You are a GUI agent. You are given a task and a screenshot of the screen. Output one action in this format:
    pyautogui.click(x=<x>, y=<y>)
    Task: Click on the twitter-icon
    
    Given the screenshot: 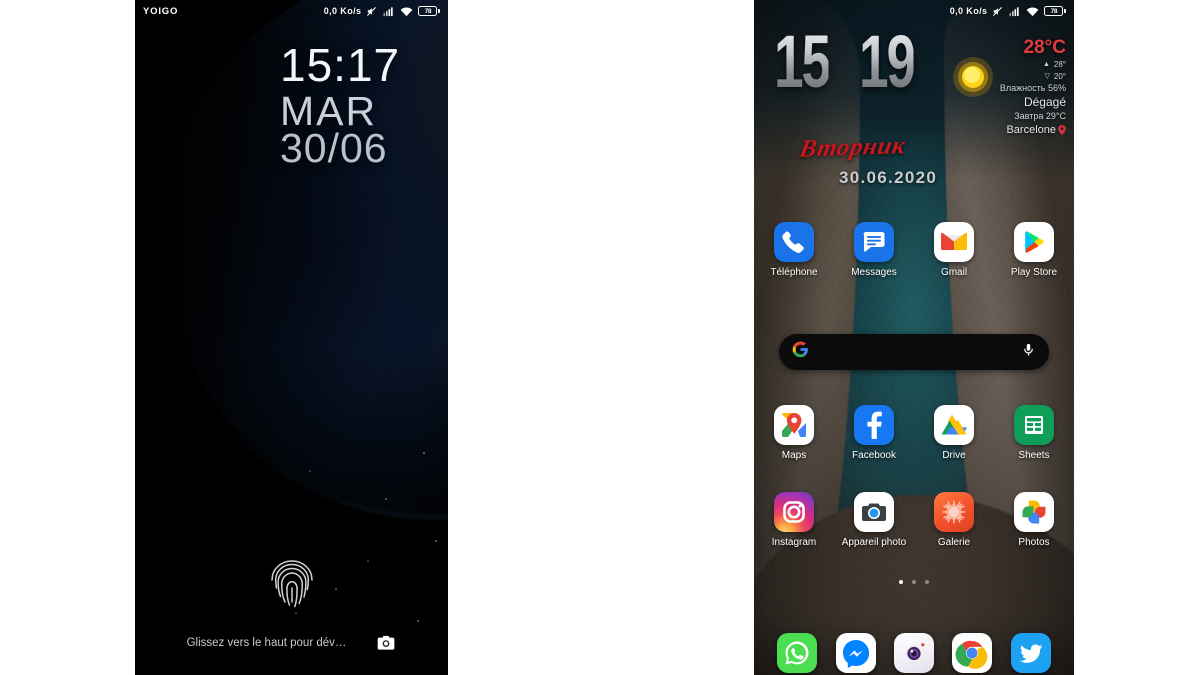 What is the action you would take?
    pyautogui.click(x=1030, y=653)
    